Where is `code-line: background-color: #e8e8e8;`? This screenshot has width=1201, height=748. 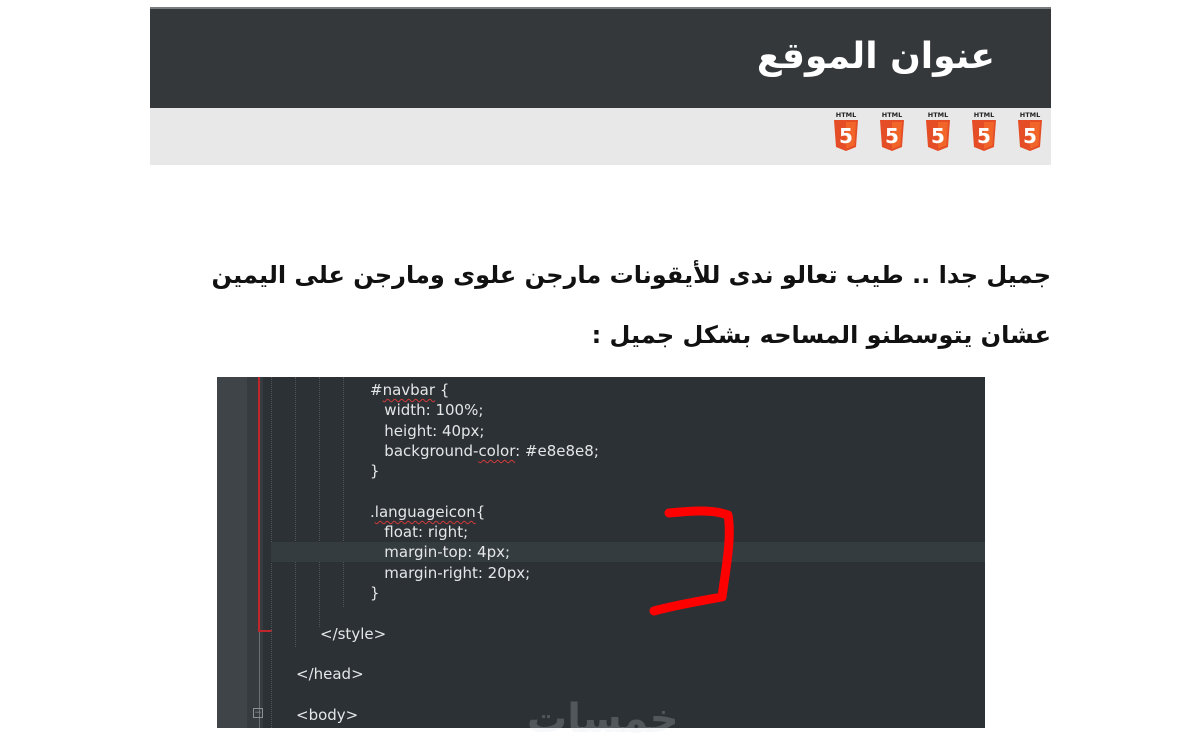 code-line: background-color: #e8e8e8; is located at coordinates (484, 450).